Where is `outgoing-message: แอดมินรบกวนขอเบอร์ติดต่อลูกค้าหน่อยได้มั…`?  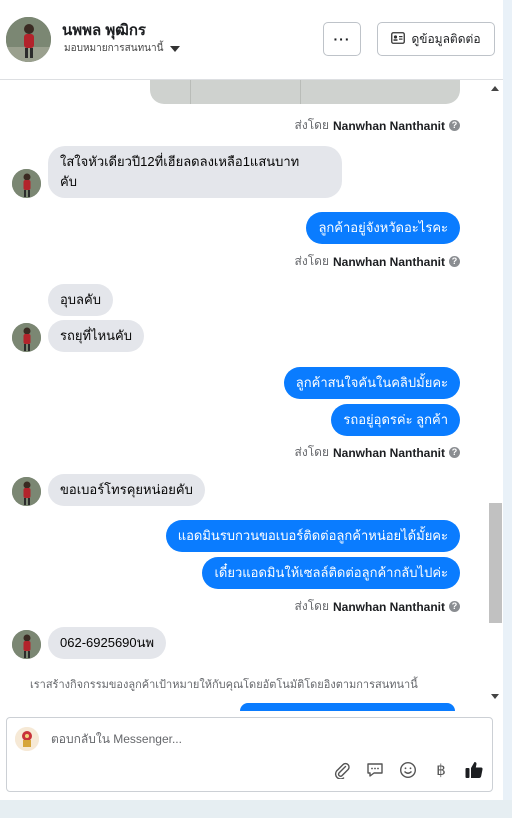
outgoing-message: แอดมินรบกวนขอเบอร์ติดต่อลูกค้าหน่อยได้มั… is located at coordinates (312, 536).